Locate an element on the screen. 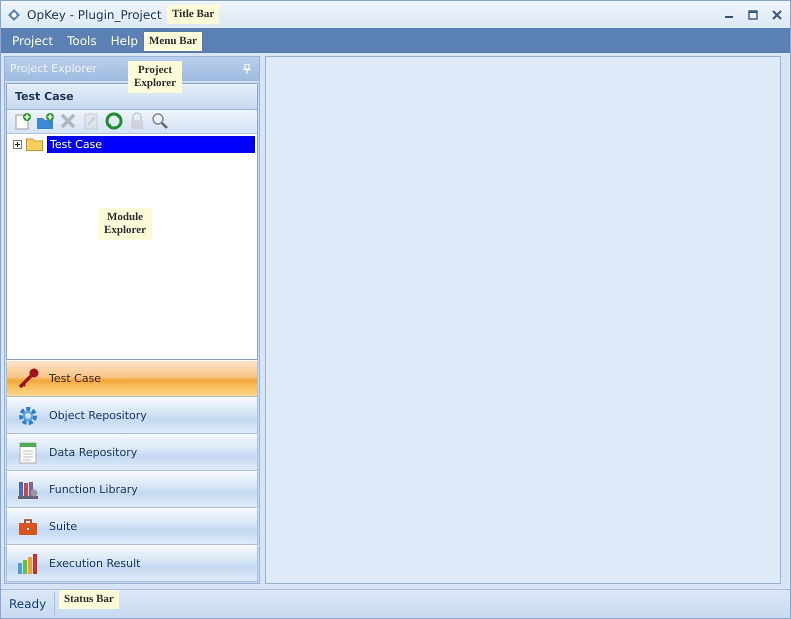 The height and width of the screenshot is (619, 791). callout-label: Module Explorer is located at coordinates (125, 224).